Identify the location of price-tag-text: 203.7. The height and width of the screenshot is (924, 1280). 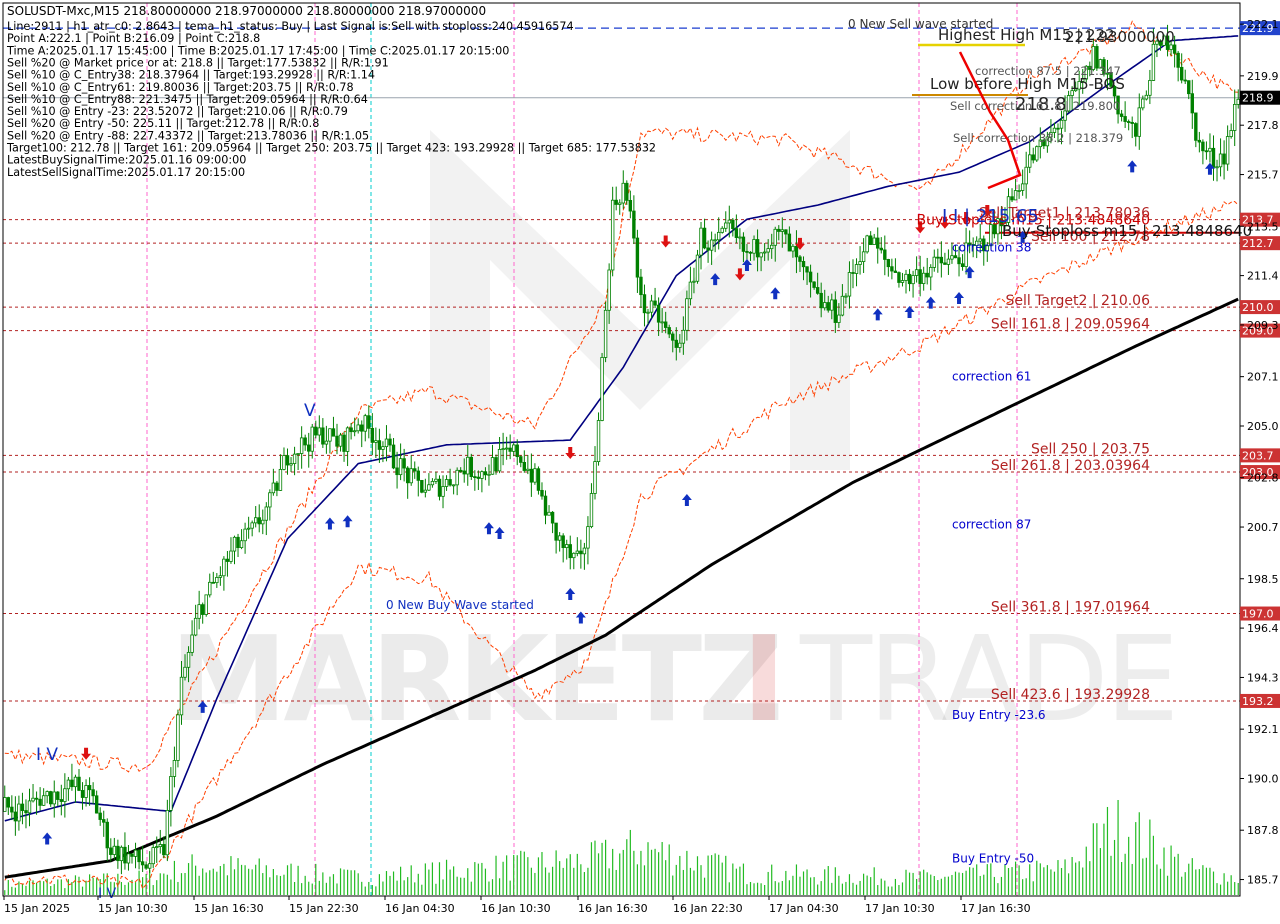
(1258, 455).